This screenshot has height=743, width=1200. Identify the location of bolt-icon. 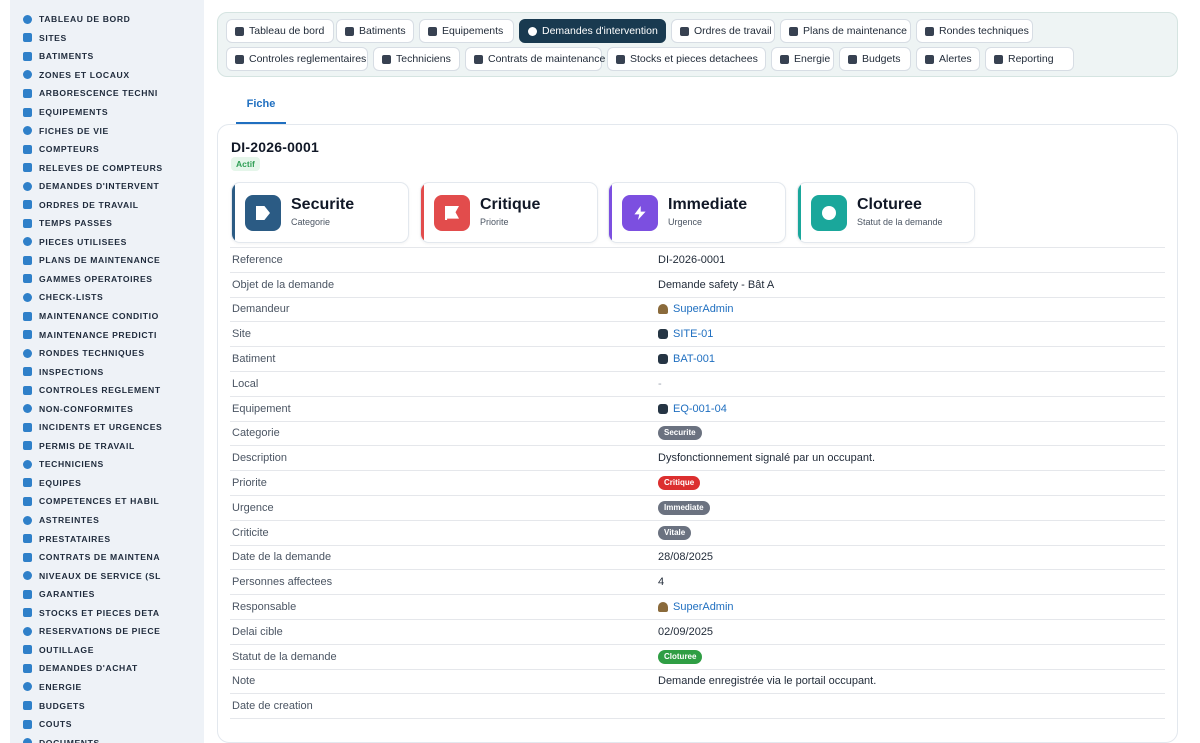
(27, 687).